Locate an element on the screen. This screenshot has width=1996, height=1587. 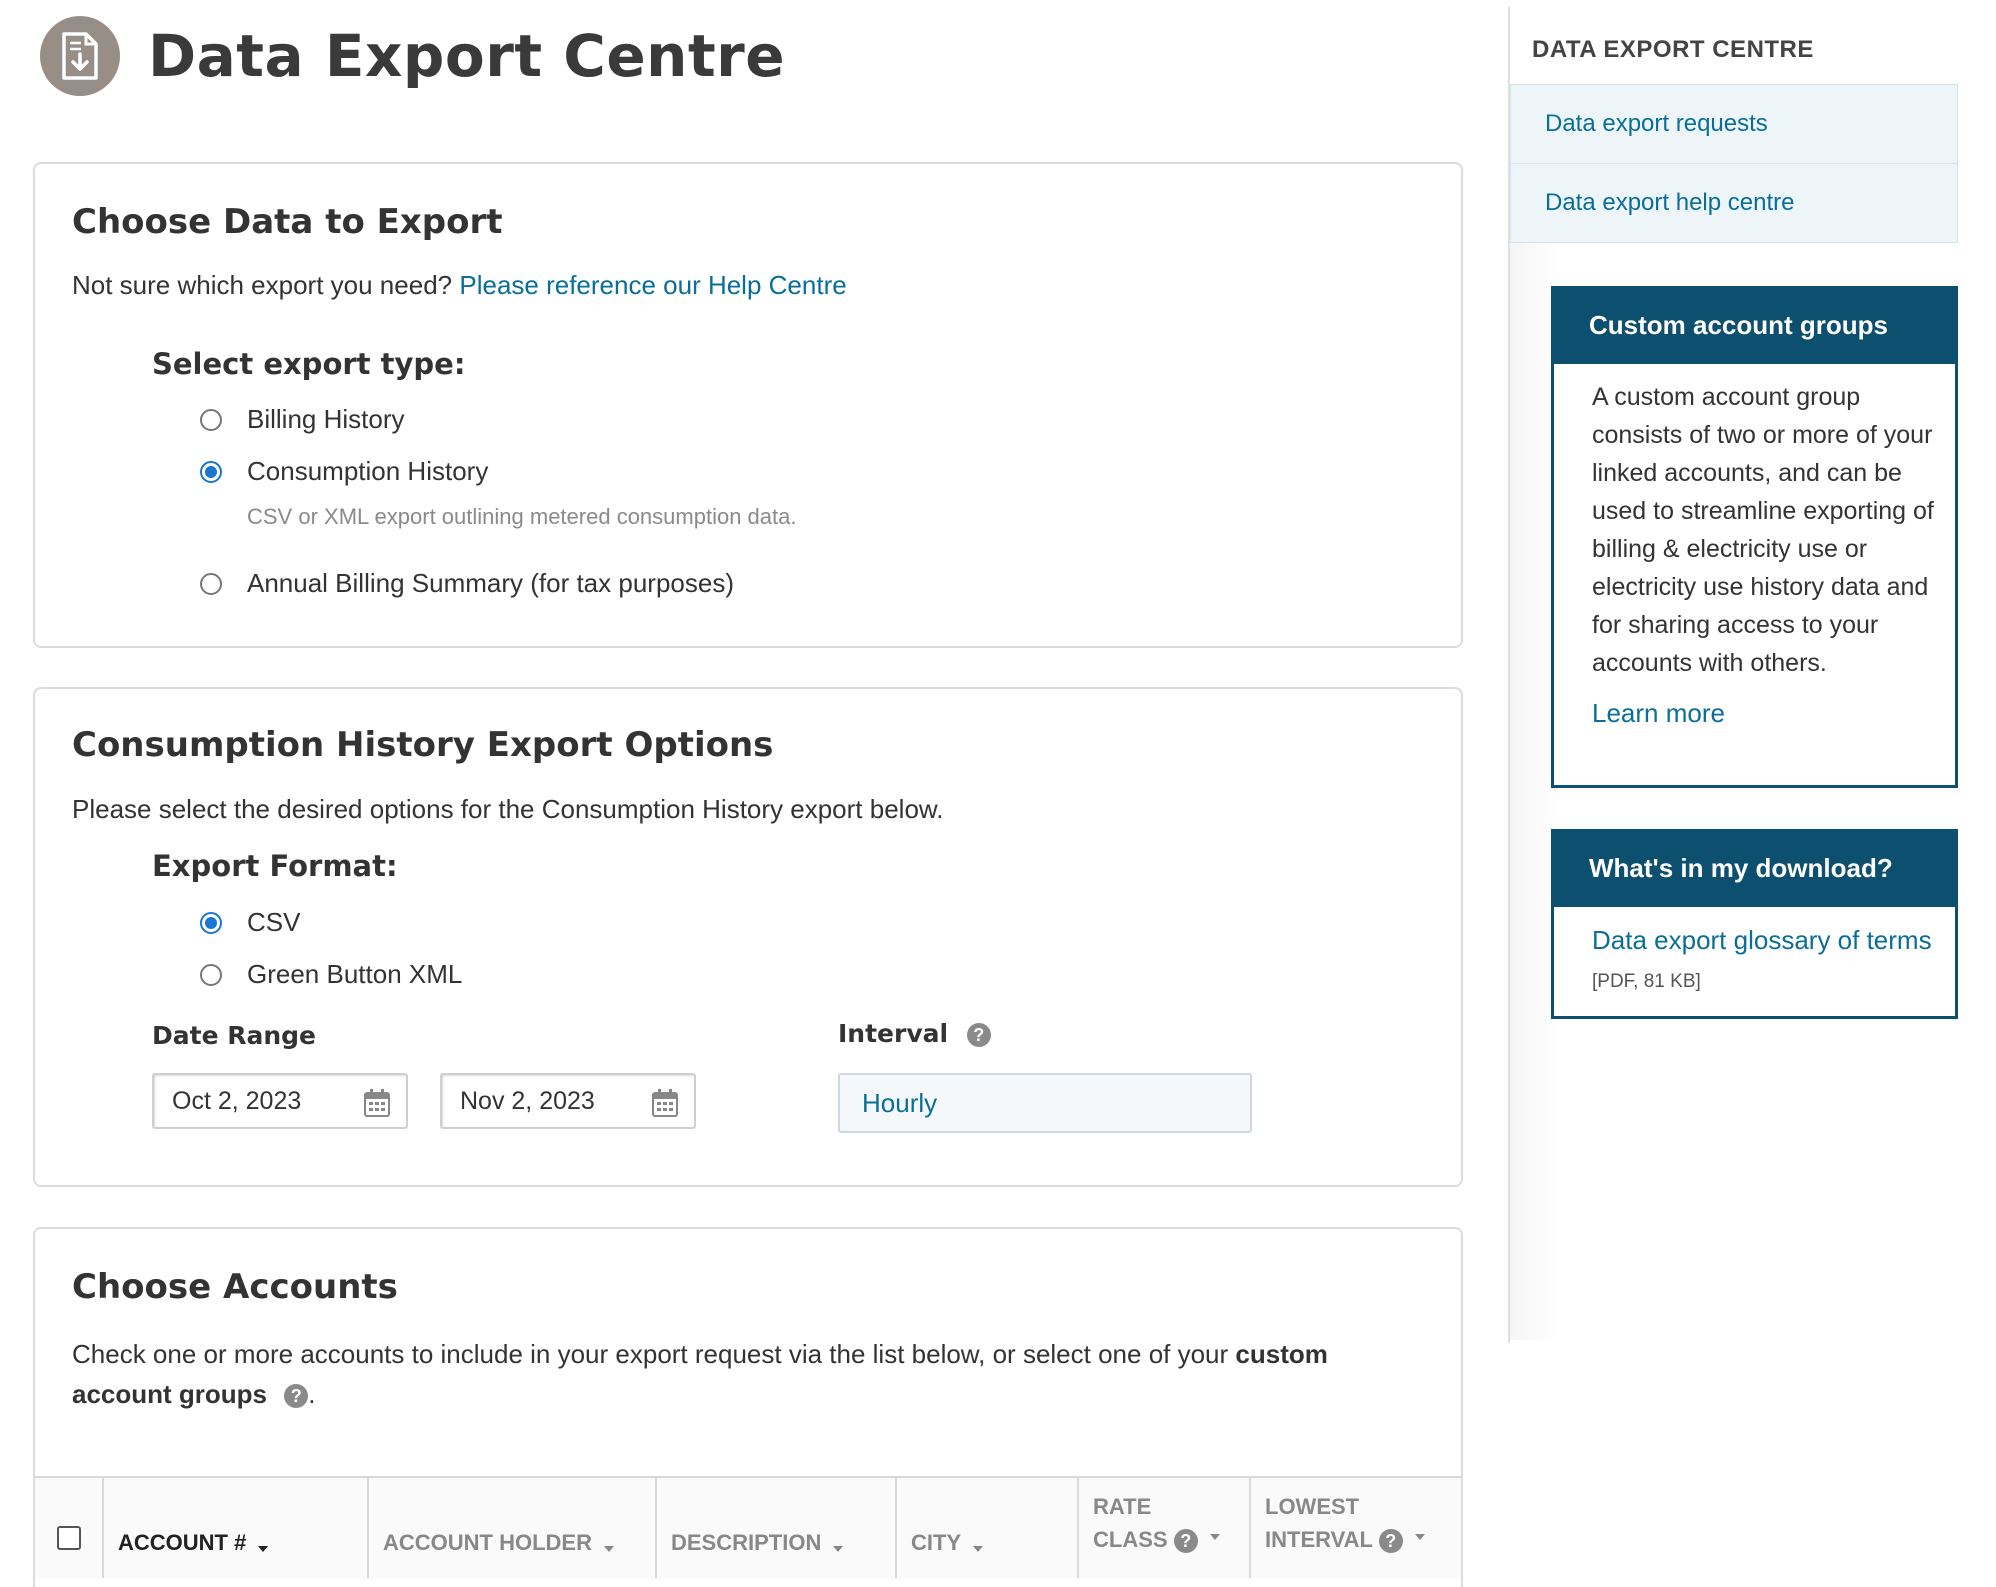
column-city: City is located at coordinates (986, 1528).